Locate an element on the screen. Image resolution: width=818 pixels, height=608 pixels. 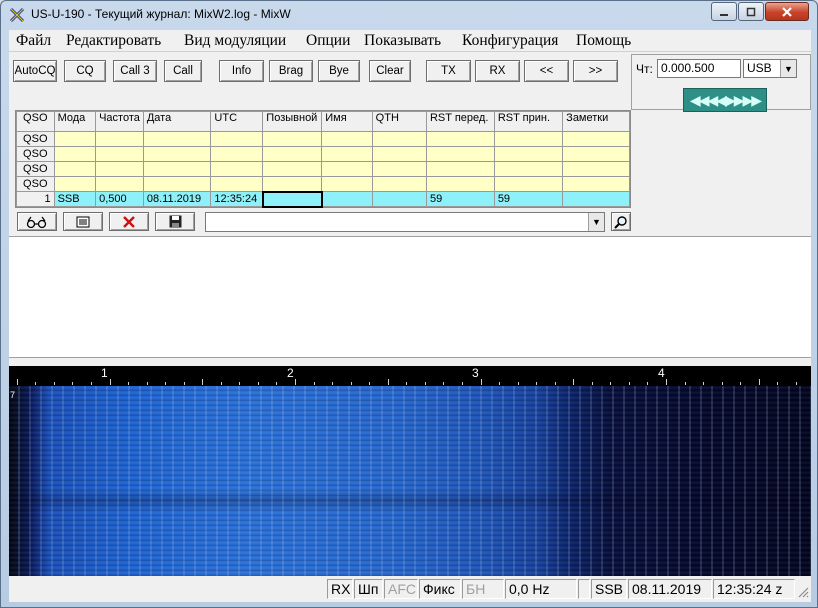
menu-mode: Вид модуляции is located at coordinates (235, 41).